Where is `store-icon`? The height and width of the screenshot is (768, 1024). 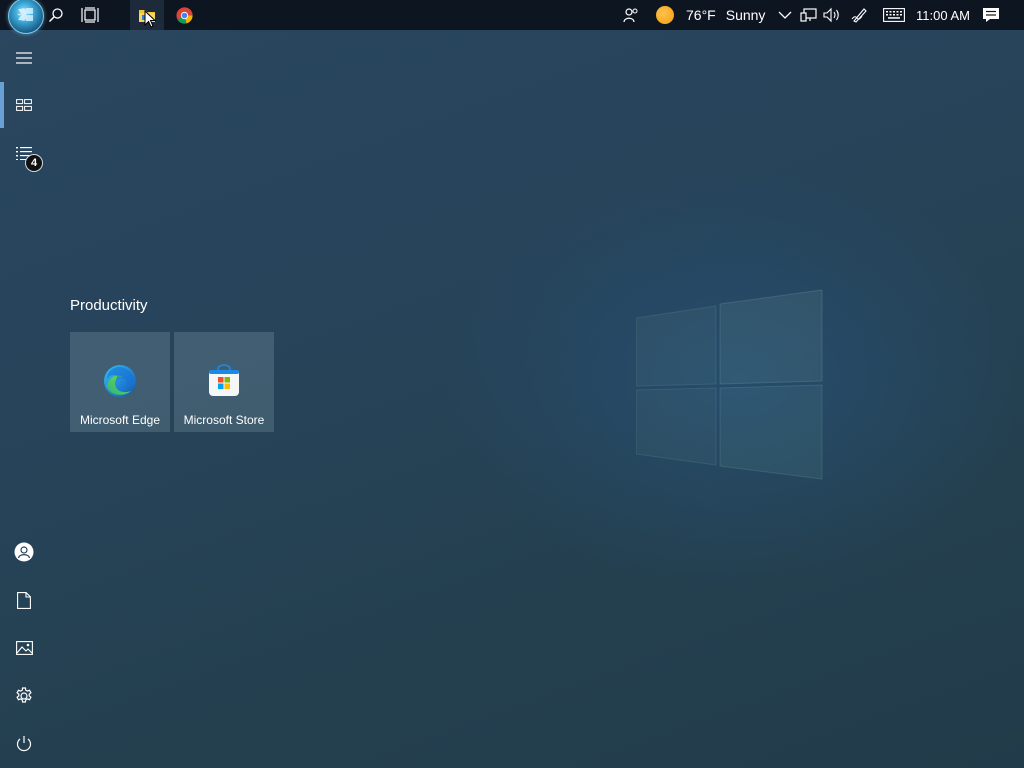
store-icon is located at coordinates (224, 380).